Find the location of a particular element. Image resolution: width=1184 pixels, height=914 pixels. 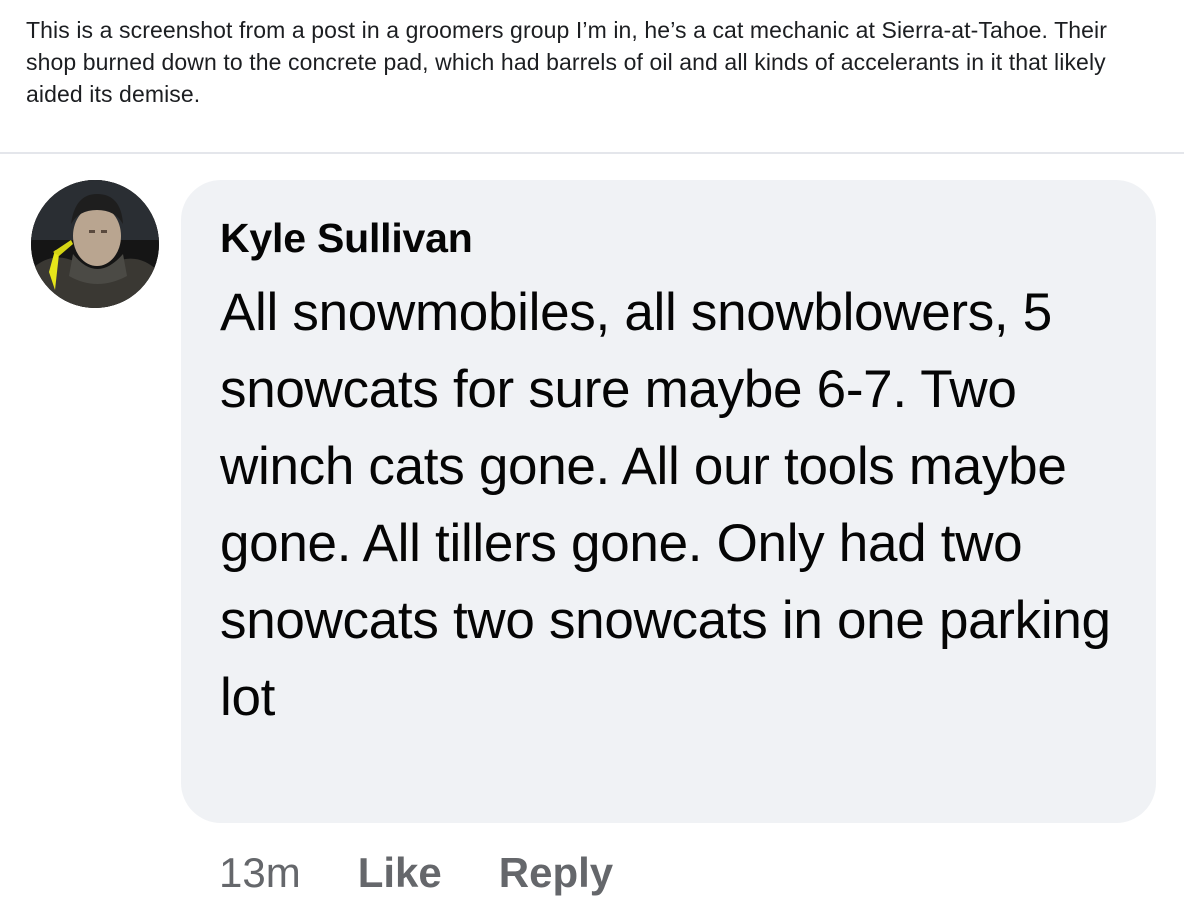

comment-timestamp: 13m is located at coordinates (260, 873).